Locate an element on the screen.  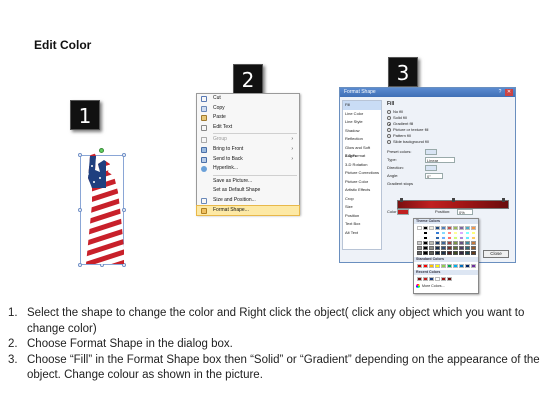
help-button: ? is located at coordinates (500, 92).